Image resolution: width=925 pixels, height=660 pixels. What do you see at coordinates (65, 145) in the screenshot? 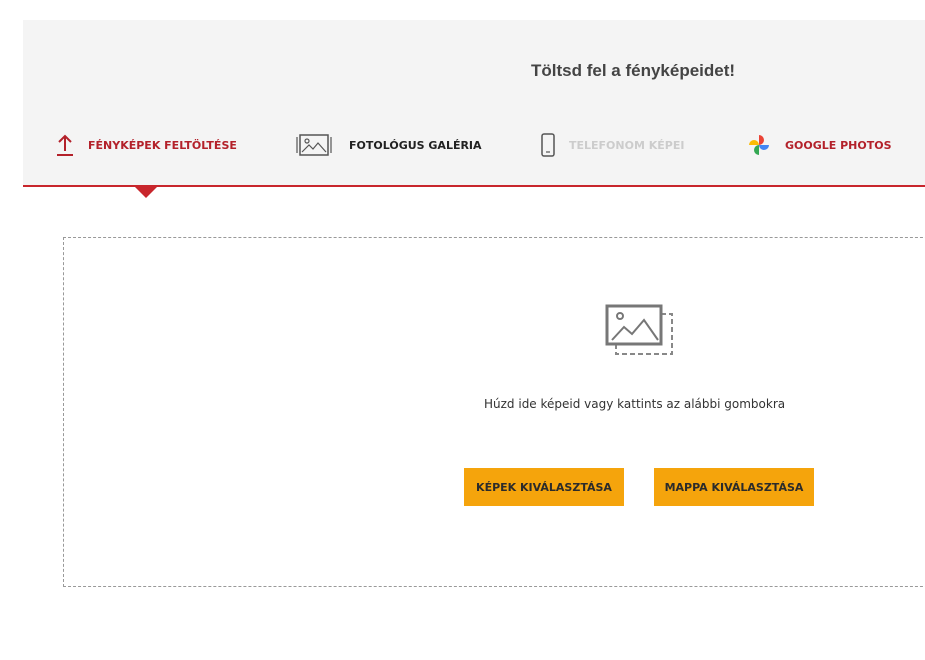
I see `upload-icon` at bounding box center [65, 145].